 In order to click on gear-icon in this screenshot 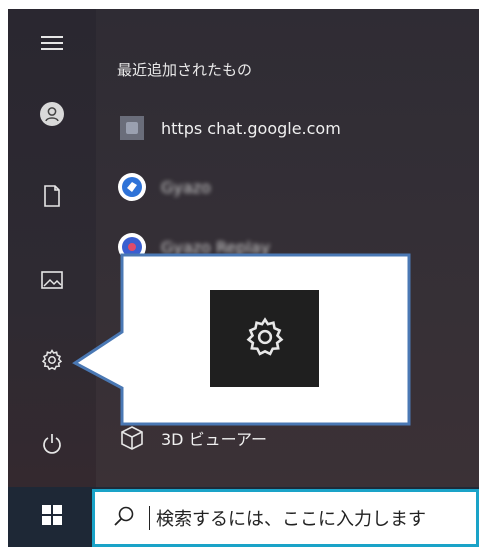, I will do `click(265, 339)`.